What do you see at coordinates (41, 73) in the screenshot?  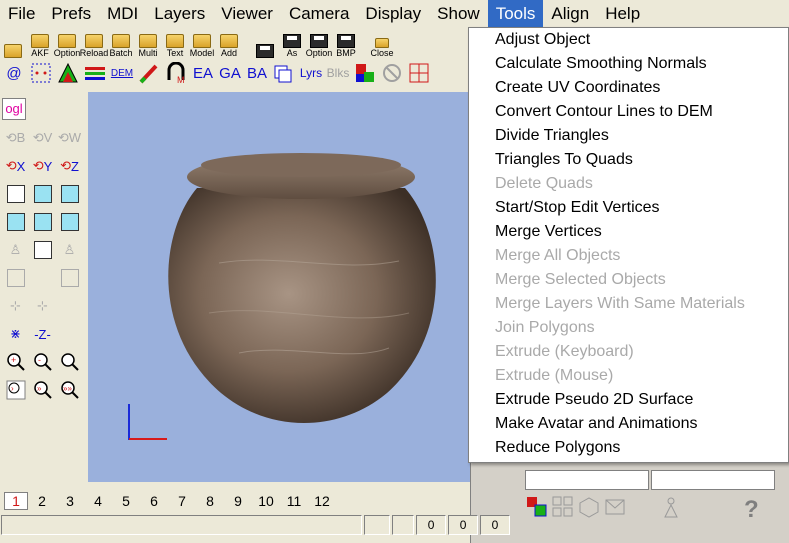 I see `select-box-icon` at bounding box center [41, 73].